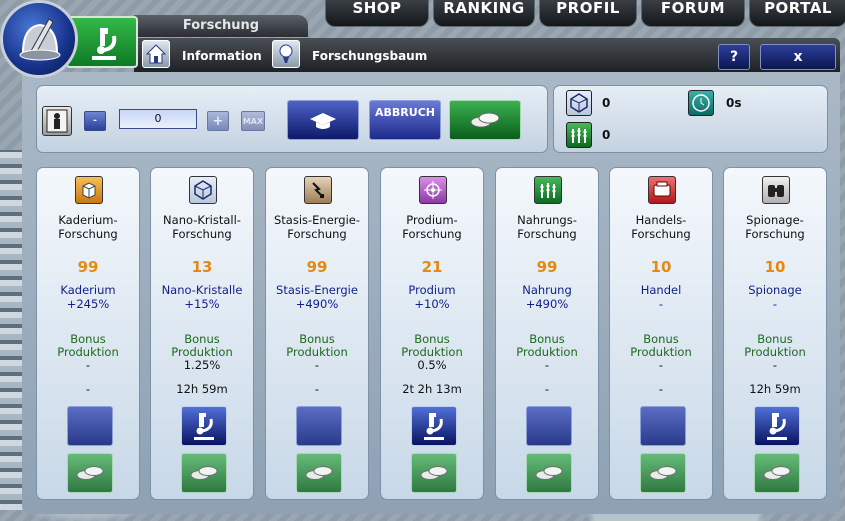  What do you see at coordinates (377, 13) in the screenshot?
I see `nav-shop: SHOP` at bounding box center [377, 13].